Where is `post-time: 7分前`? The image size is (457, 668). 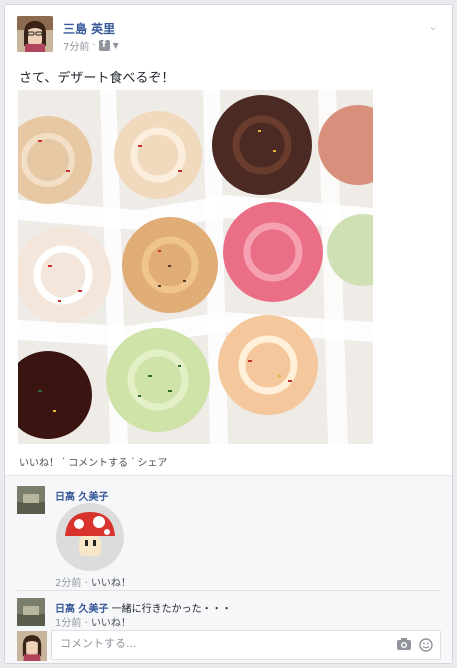
post-time: 7分前 is located at coordinates (76, 45).